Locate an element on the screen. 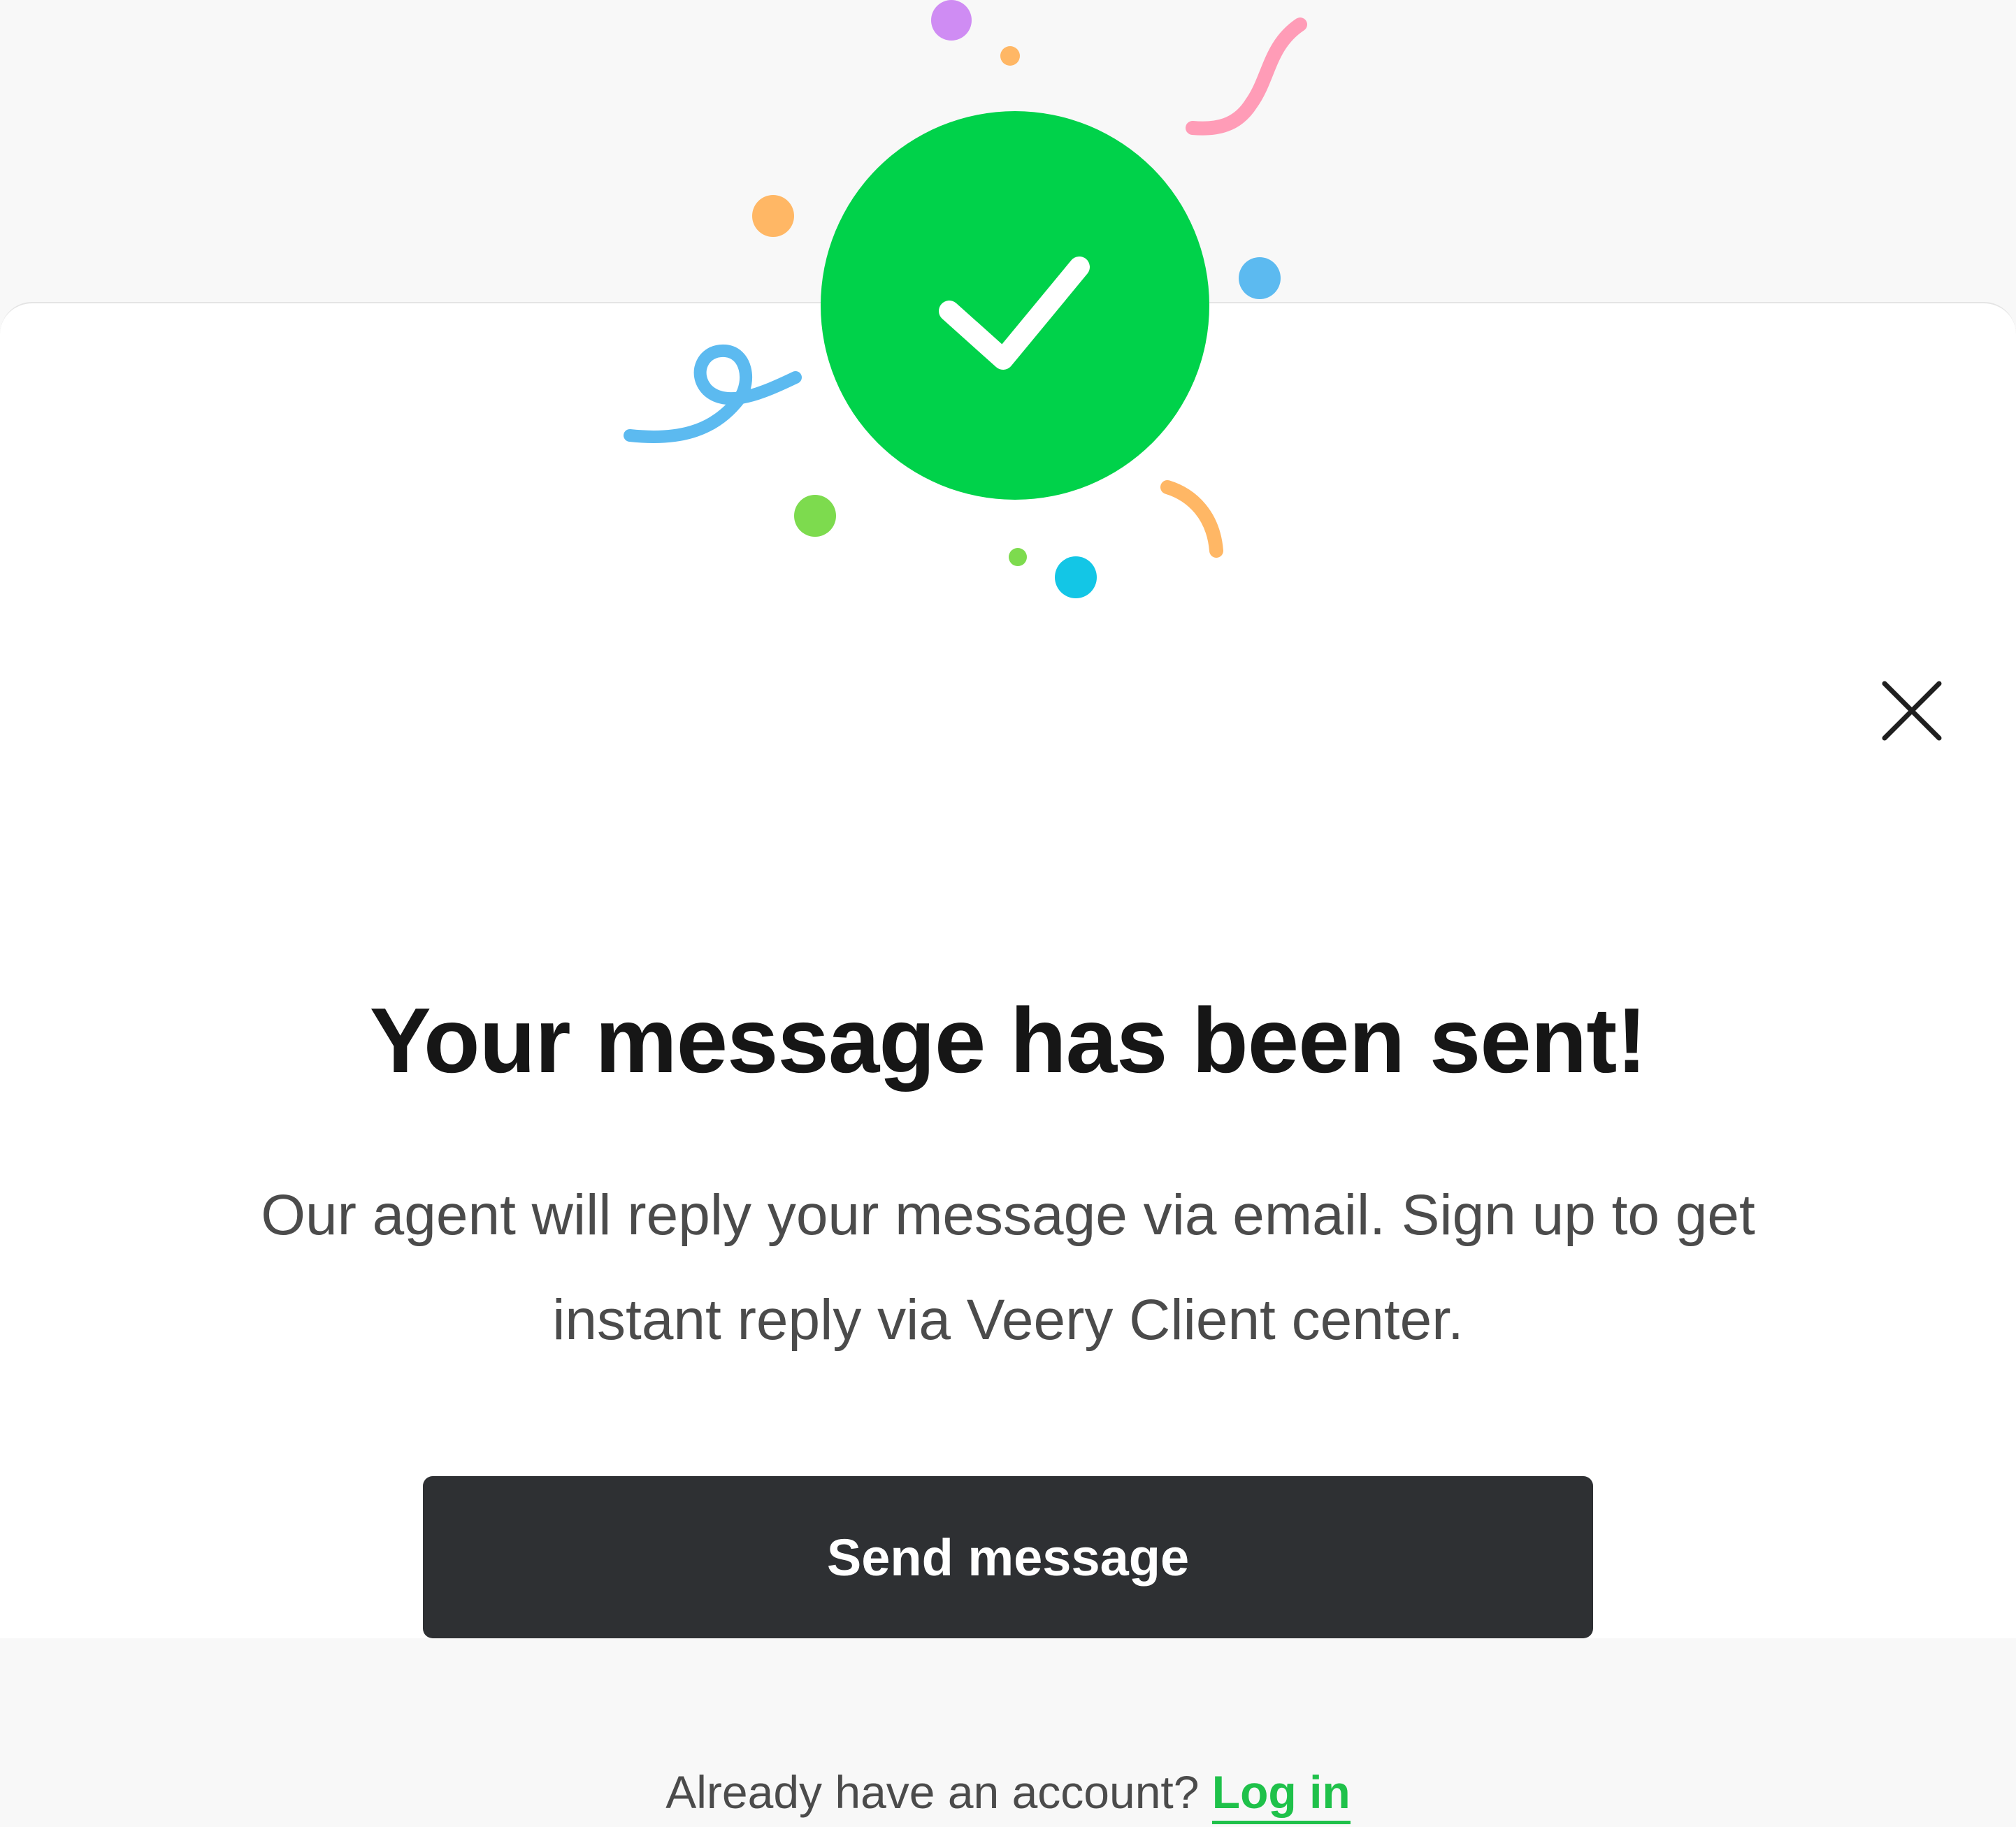 This screenshot has width=2016, height=1827. login-prompt: Already have an account? Log in is located at coordinates (1008, 1792).